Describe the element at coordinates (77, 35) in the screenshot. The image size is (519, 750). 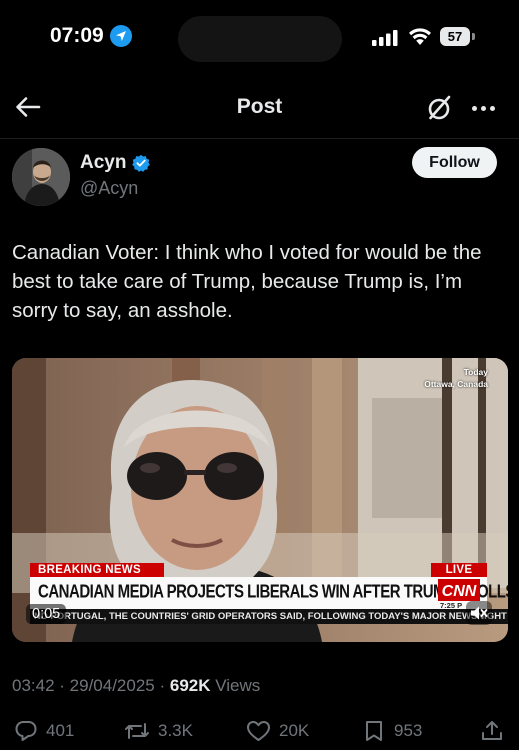
I see `status-time-text: 07:09` at that location.